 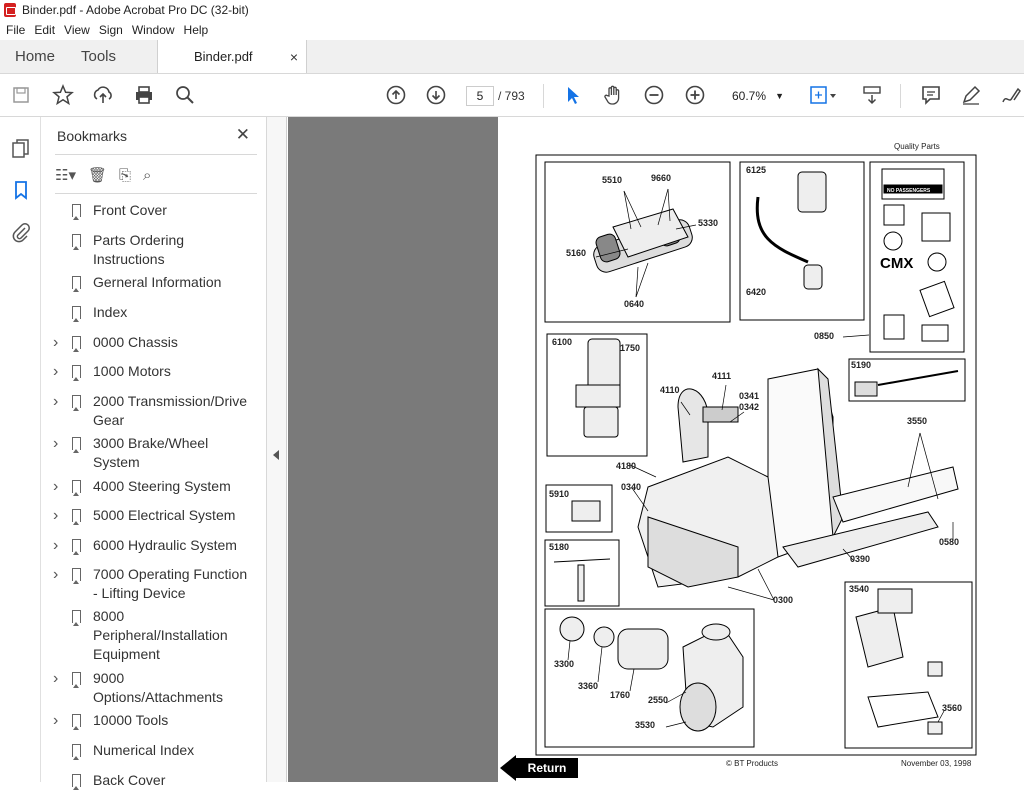 I want to click on menu-sign: Sign, so click(x=111, y=30).